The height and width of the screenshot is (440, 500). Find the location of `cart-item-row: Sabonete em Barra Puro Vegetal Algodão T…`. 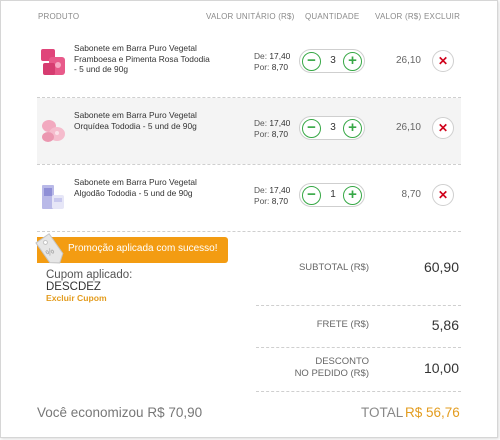

cart-item-row: Sabonete em Barra Puro Vegetal Algodão T… is located at coordinates (249, 198).